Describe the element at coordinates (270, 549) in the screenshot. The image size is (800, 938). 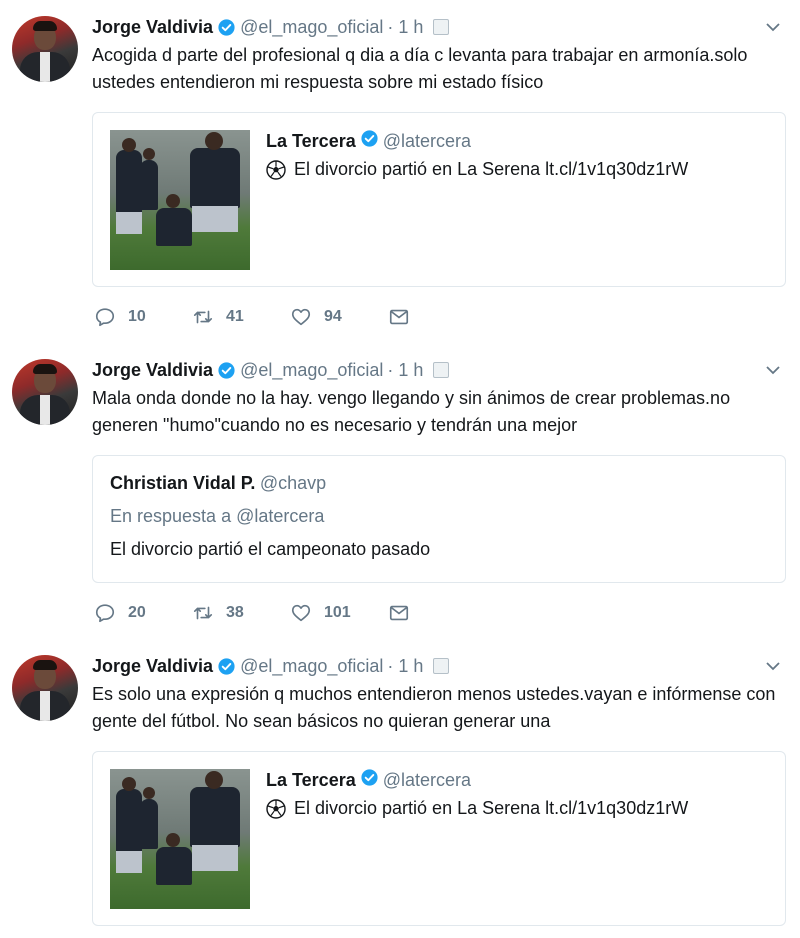
I see `quoted-tweet-text: El divorcio partió el campeonato pasado` at that location.